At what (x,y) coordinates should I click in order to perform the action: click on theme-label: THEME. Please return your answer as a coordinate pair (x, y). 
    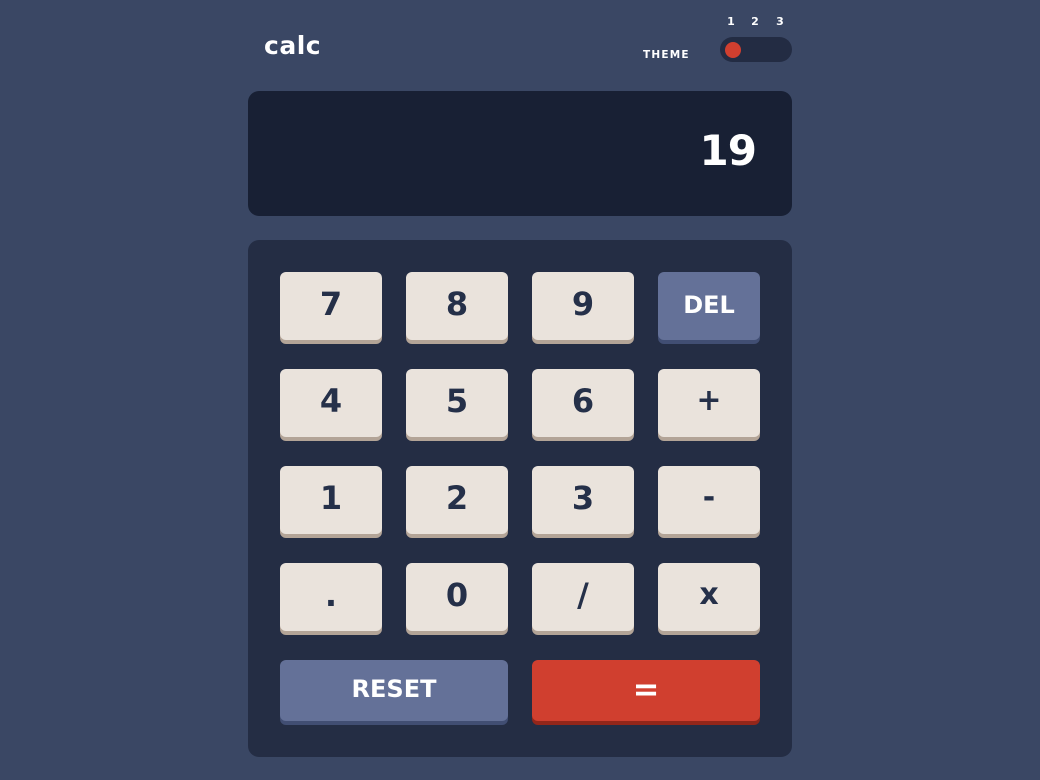
    Looking at the image, I should click on (666, 55).